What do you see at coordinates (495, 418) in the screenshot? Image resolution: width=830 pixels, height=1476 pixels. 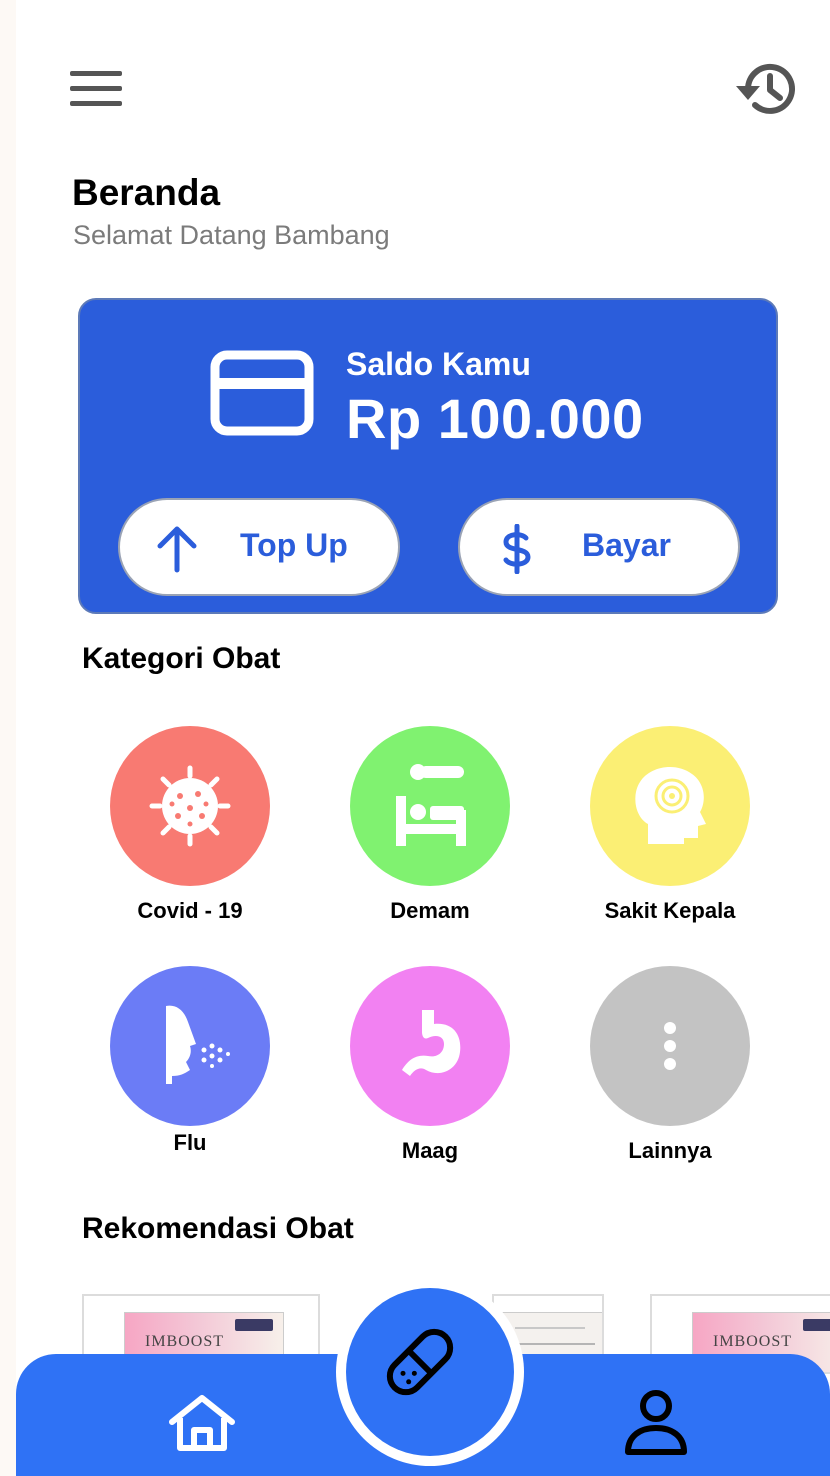 I see `balance-value: Rp 100.000` at bounding box center [495, 418].